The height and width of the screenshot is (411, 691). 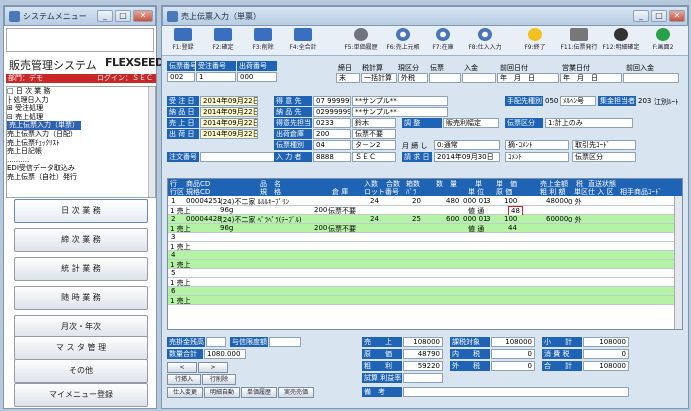 I want to click on partner-code-field: 取引先ｺｰﾄﾞ, so click(x=604, y=145).